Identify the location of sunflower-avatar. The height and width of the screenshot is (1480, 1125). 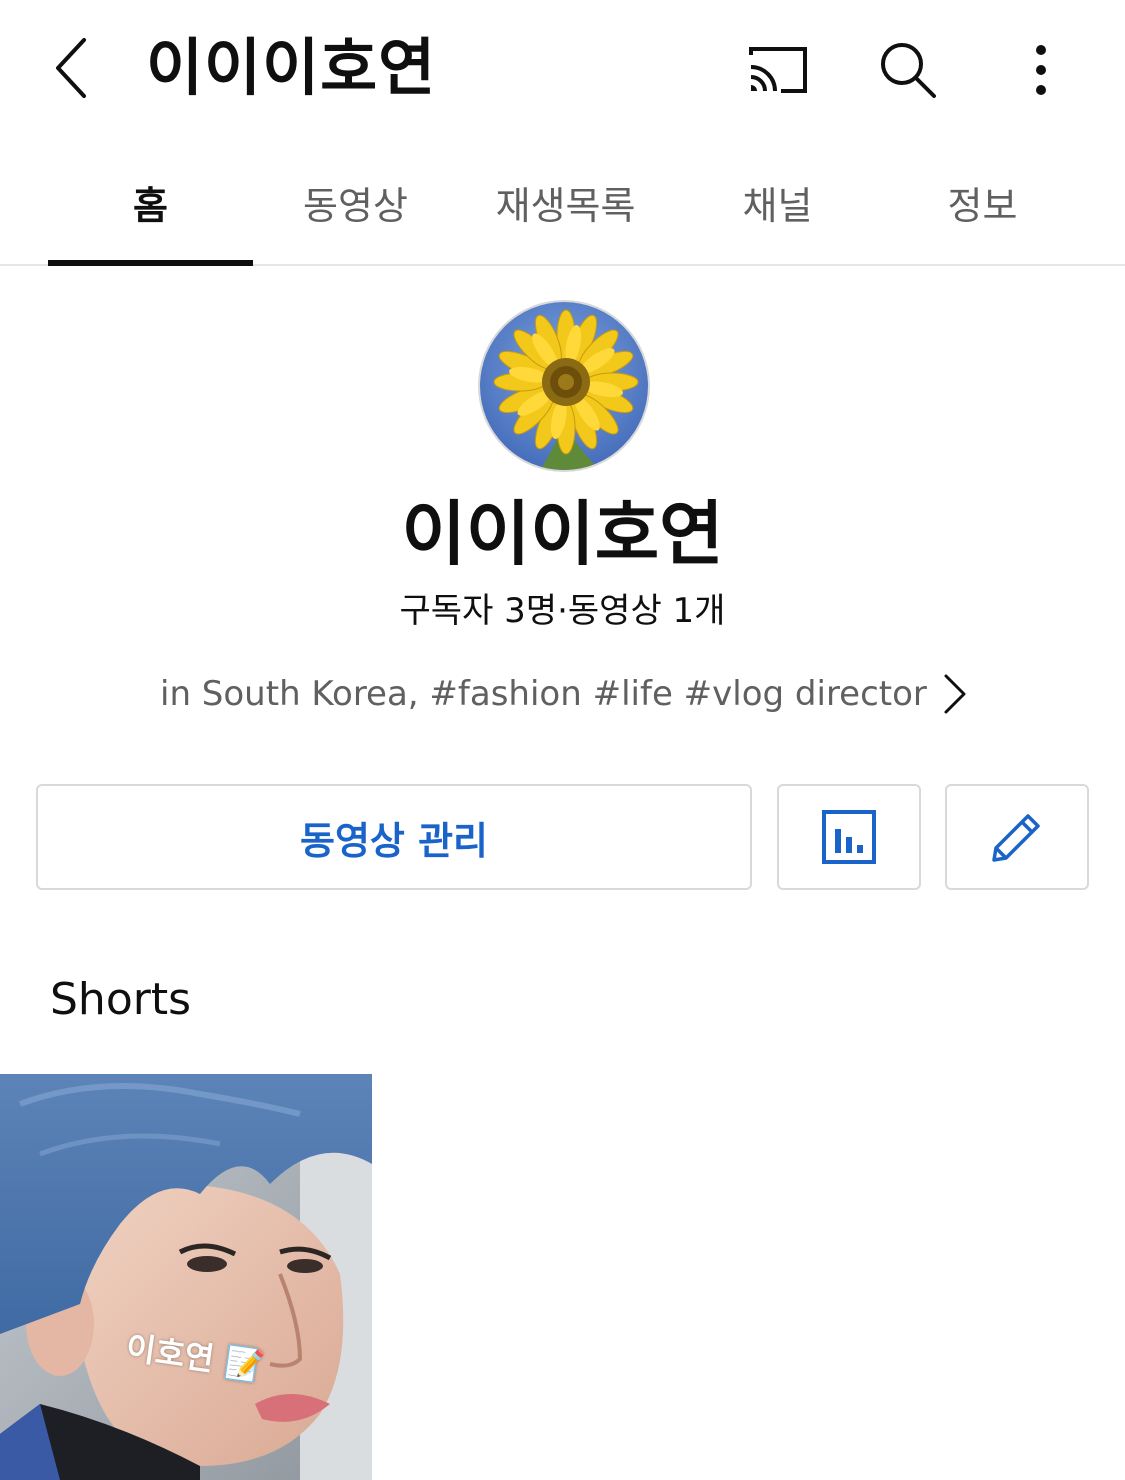
(564, 386).